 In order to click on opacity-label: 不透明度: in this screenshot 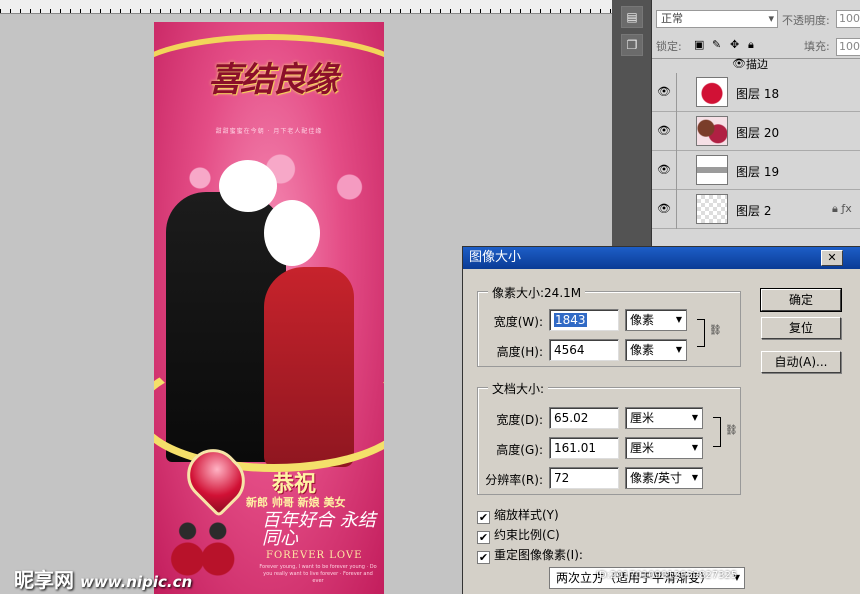, I will do `click(806, 20)`.